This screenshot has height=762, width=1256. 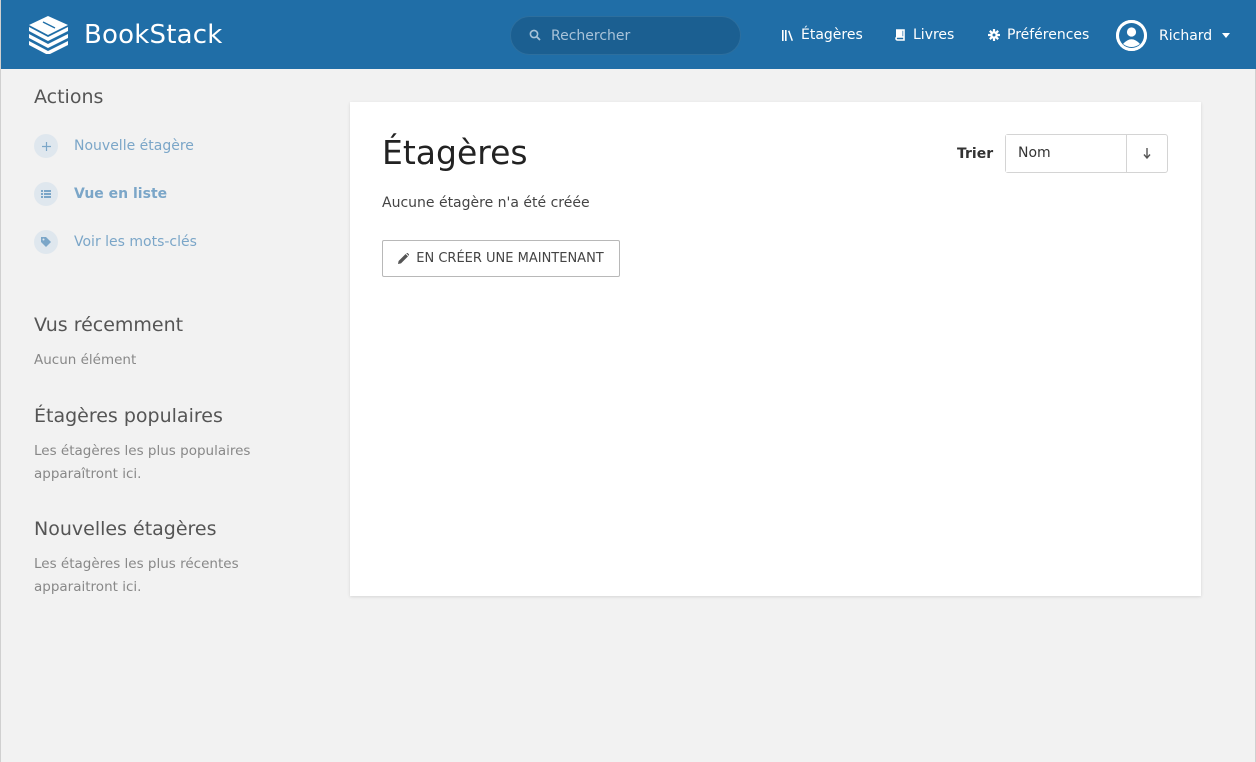 I want to click on action-new-shelf: Nouvelle étagère, so click(x=114, y=146).